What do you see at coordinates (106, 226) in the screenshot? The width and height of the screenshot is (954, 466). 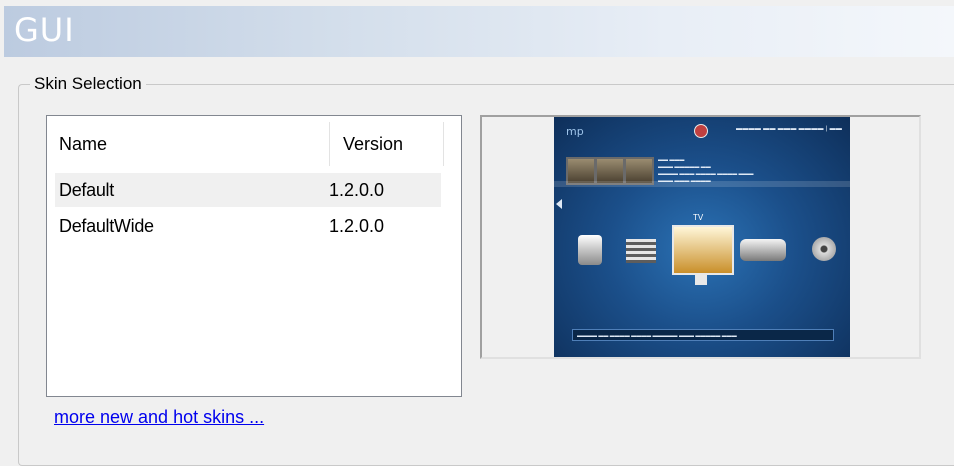 I see `skin-name-cell: DefaultWide` at bounding box center [106, 226].